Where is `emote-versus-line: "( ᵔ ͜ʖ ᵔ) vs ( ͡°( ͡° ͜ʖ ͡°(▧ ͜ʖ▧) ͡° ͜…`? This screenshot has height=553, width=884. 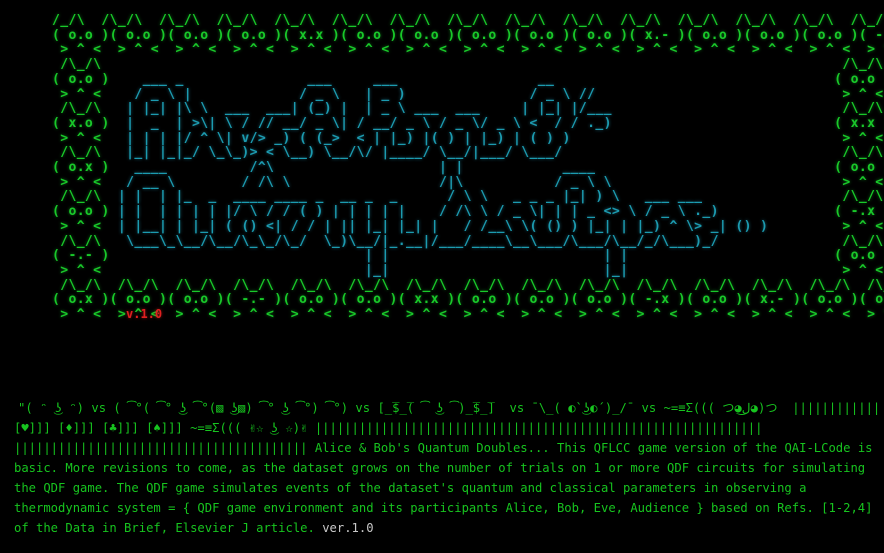 emote-versus-line: "( ᵔ ͜ʖ ᵔ) vs ( ͡°( ͡° ͜ʖ ͡°(▧ ͜ʖ▧) ͡° ͜… is located at coordinates (449, 408).